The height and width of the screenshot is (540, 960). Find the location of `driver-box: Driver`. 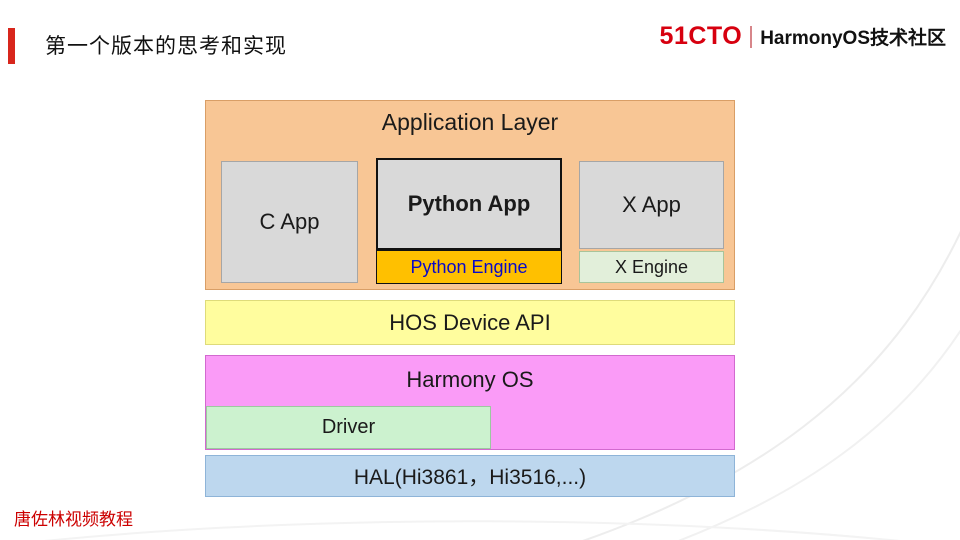

driver-box: Driver is located at coordinates (348, 427).